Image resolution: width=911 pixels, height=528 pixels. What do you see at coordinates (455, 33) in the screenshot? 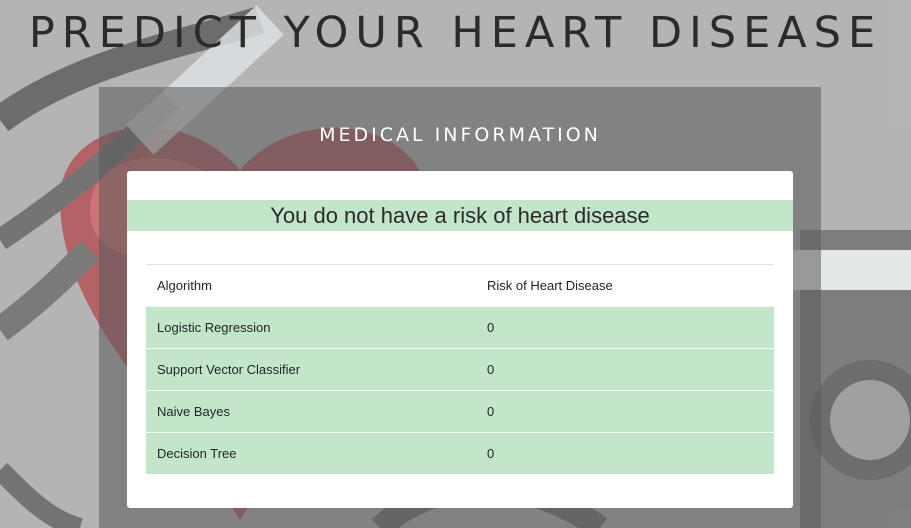
I see `page-title: PREDICT YOUR HEART DISEASE` at bounding box center [455, 33].